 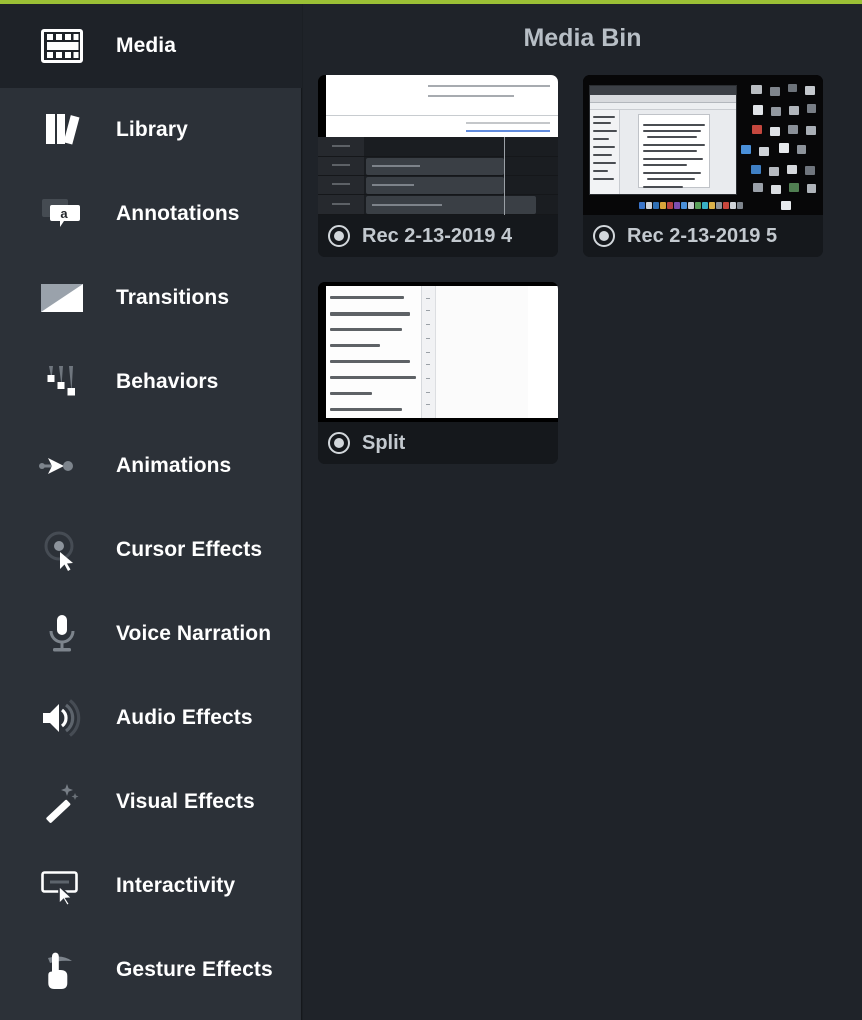 What do you see at coordinates (178, 213) in the screenshot?
I see `sidebar-item-label: Annotations` at bounding box center [178, 213].